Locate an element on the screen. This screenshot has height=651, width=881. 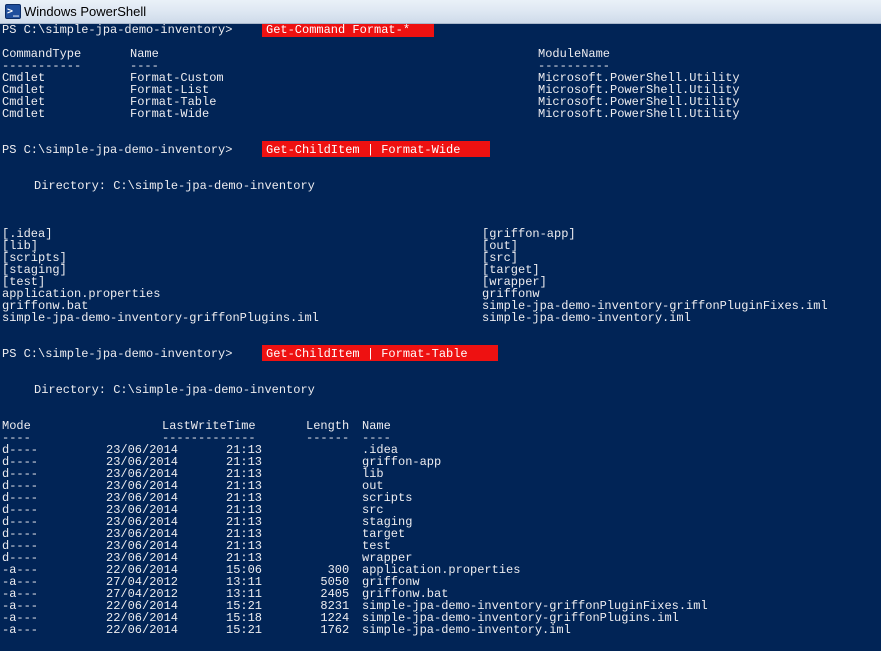
file-time: 15:21 is located at coordinates (244, 630).